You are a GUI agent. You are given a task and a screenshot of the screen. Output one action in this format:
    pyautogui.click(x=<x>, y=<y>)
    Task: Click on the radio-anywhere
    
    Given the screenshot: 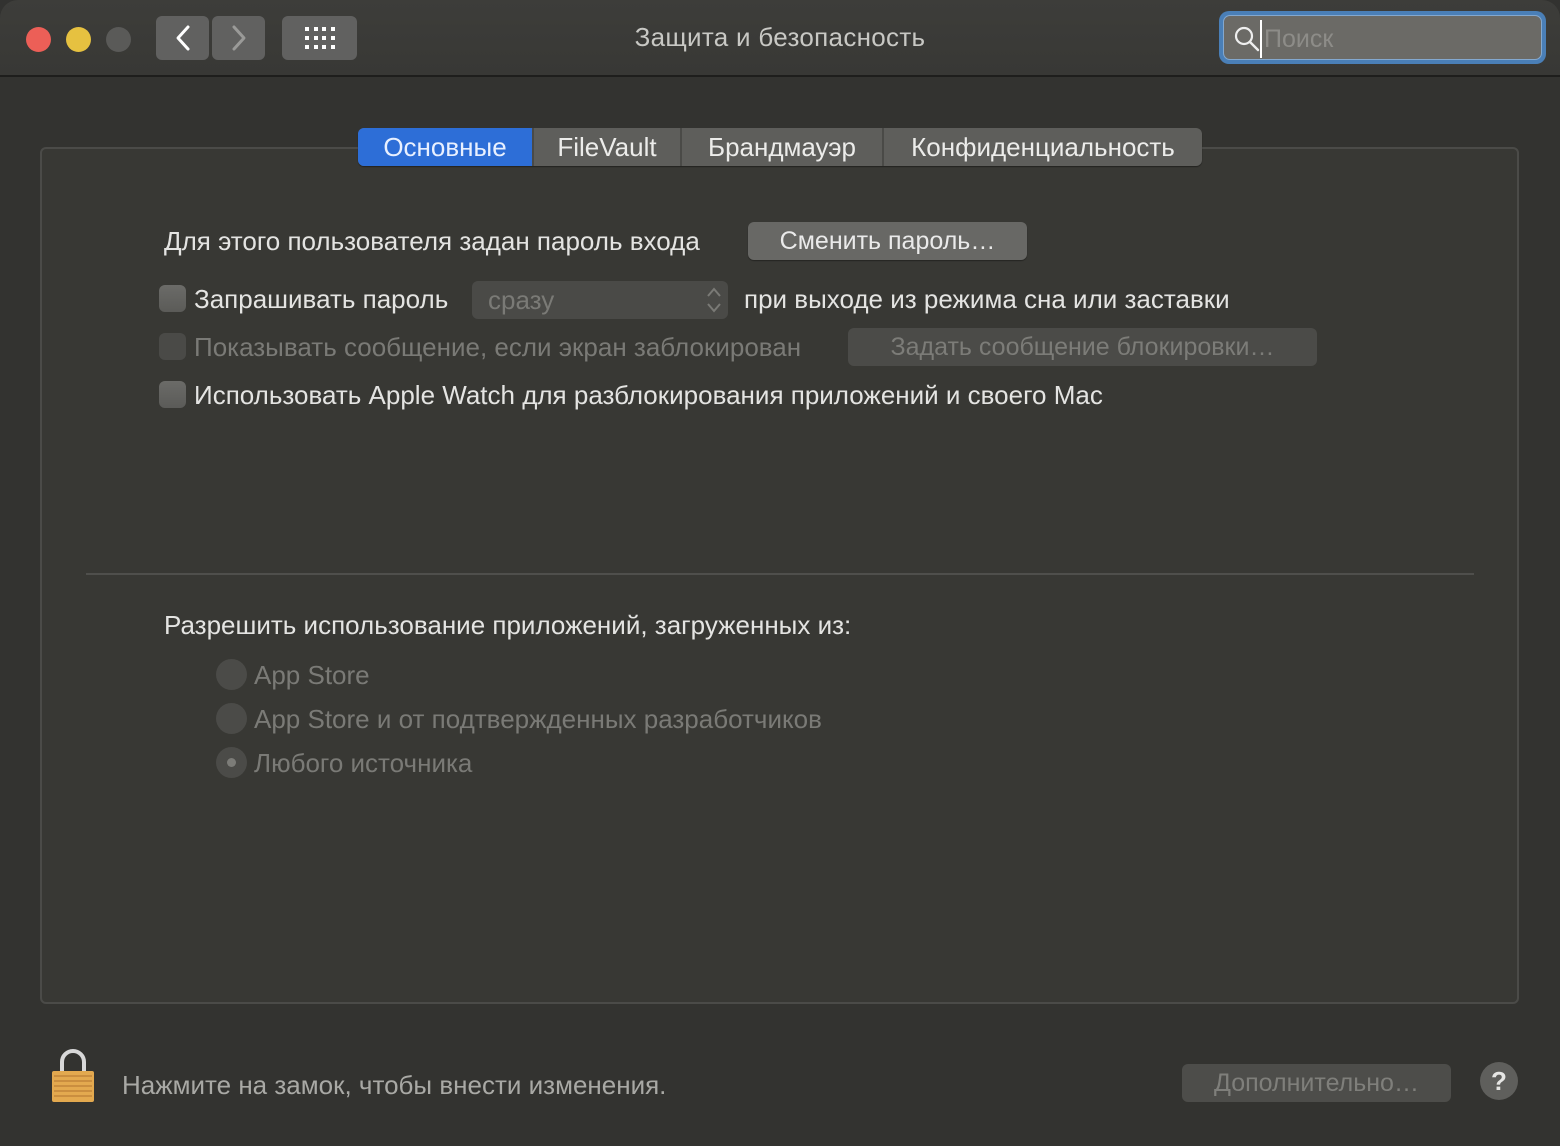 What is the action you would take?
    pyautogui.click(x=231, y=762)
    